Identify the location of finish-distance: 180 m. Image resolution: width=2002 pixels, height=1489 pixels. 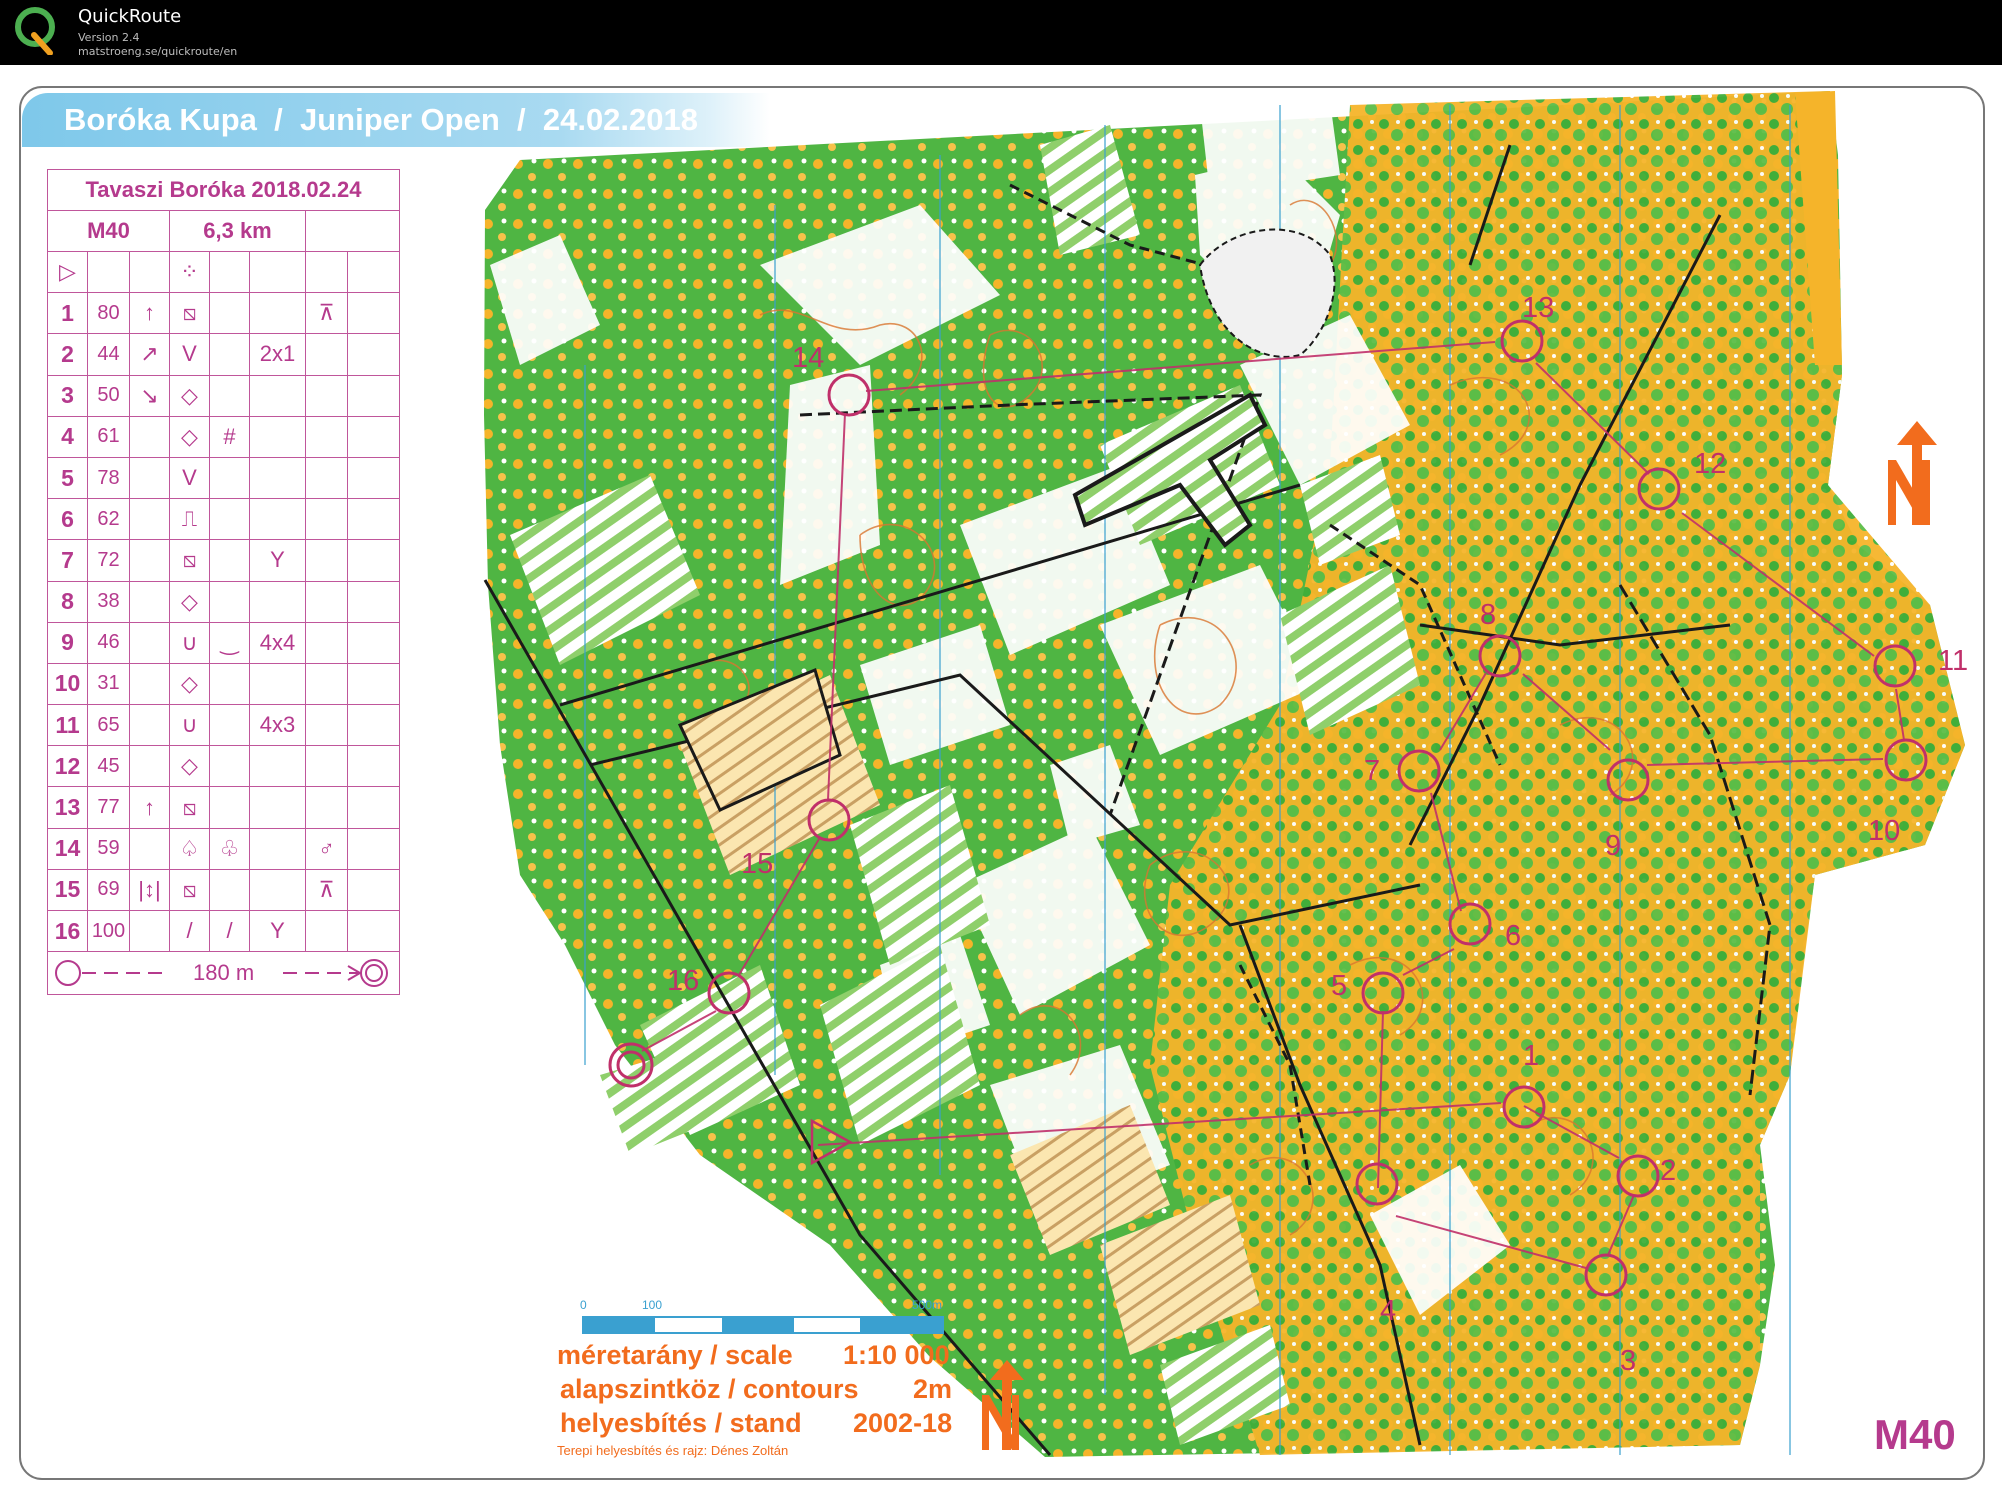
(224, 973).